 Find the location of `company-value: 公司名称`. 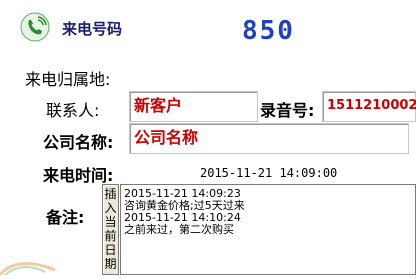

company-value: 公司名称 is located at coordinates (166, 137).